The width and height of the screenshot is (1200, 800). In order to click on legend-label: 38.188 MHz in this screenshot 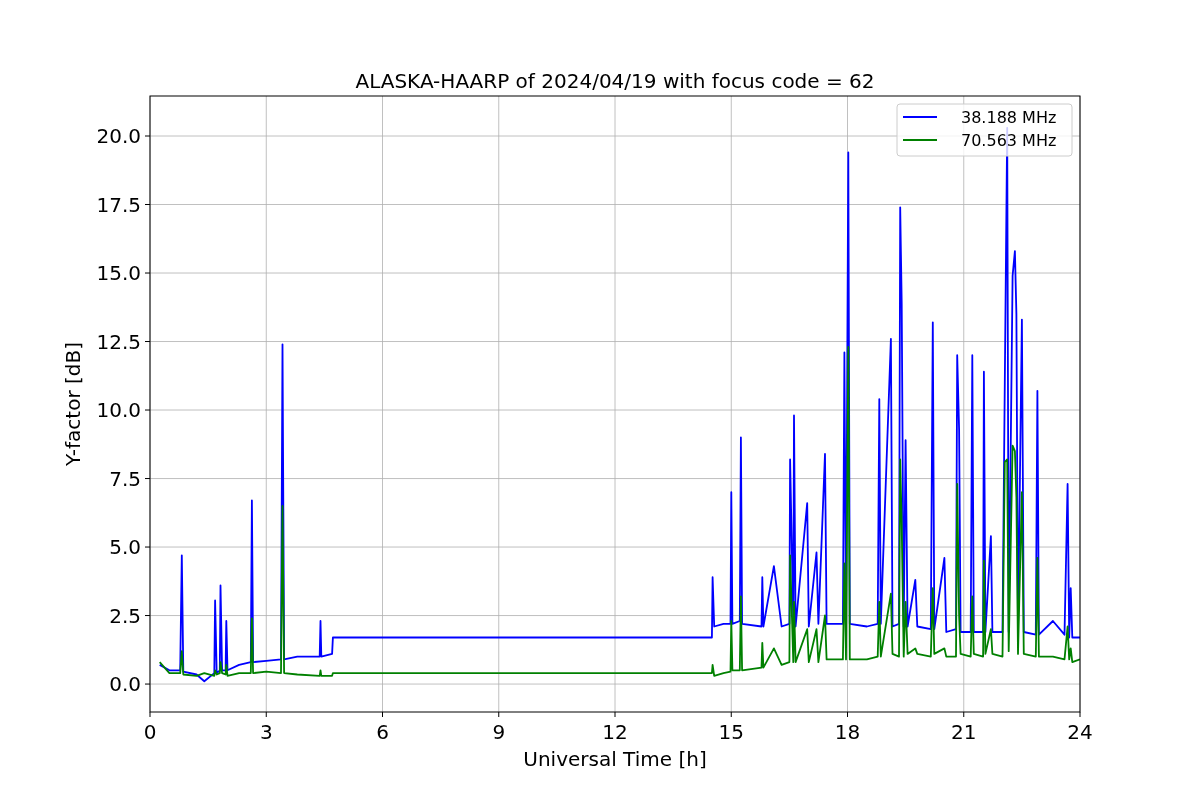, I will do `click(1009, 117)`.